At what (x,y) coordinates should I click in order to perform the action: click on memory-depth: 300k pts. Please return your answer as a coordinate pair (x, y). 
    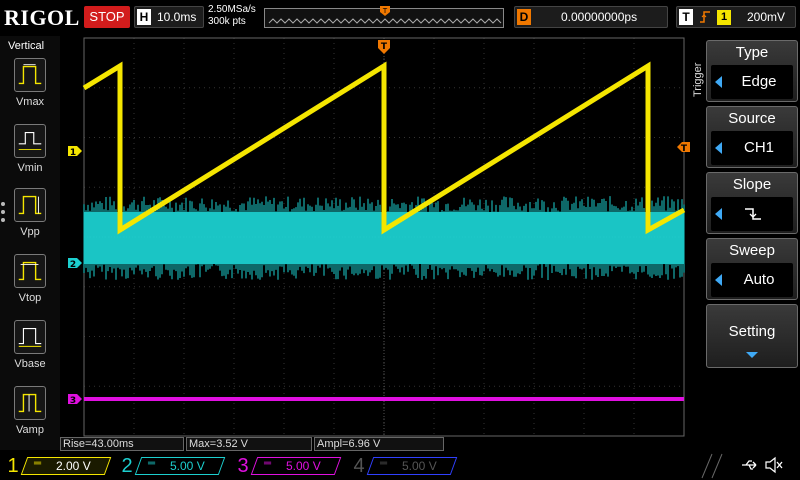
    Looking at the image, I should click on (227, 21).